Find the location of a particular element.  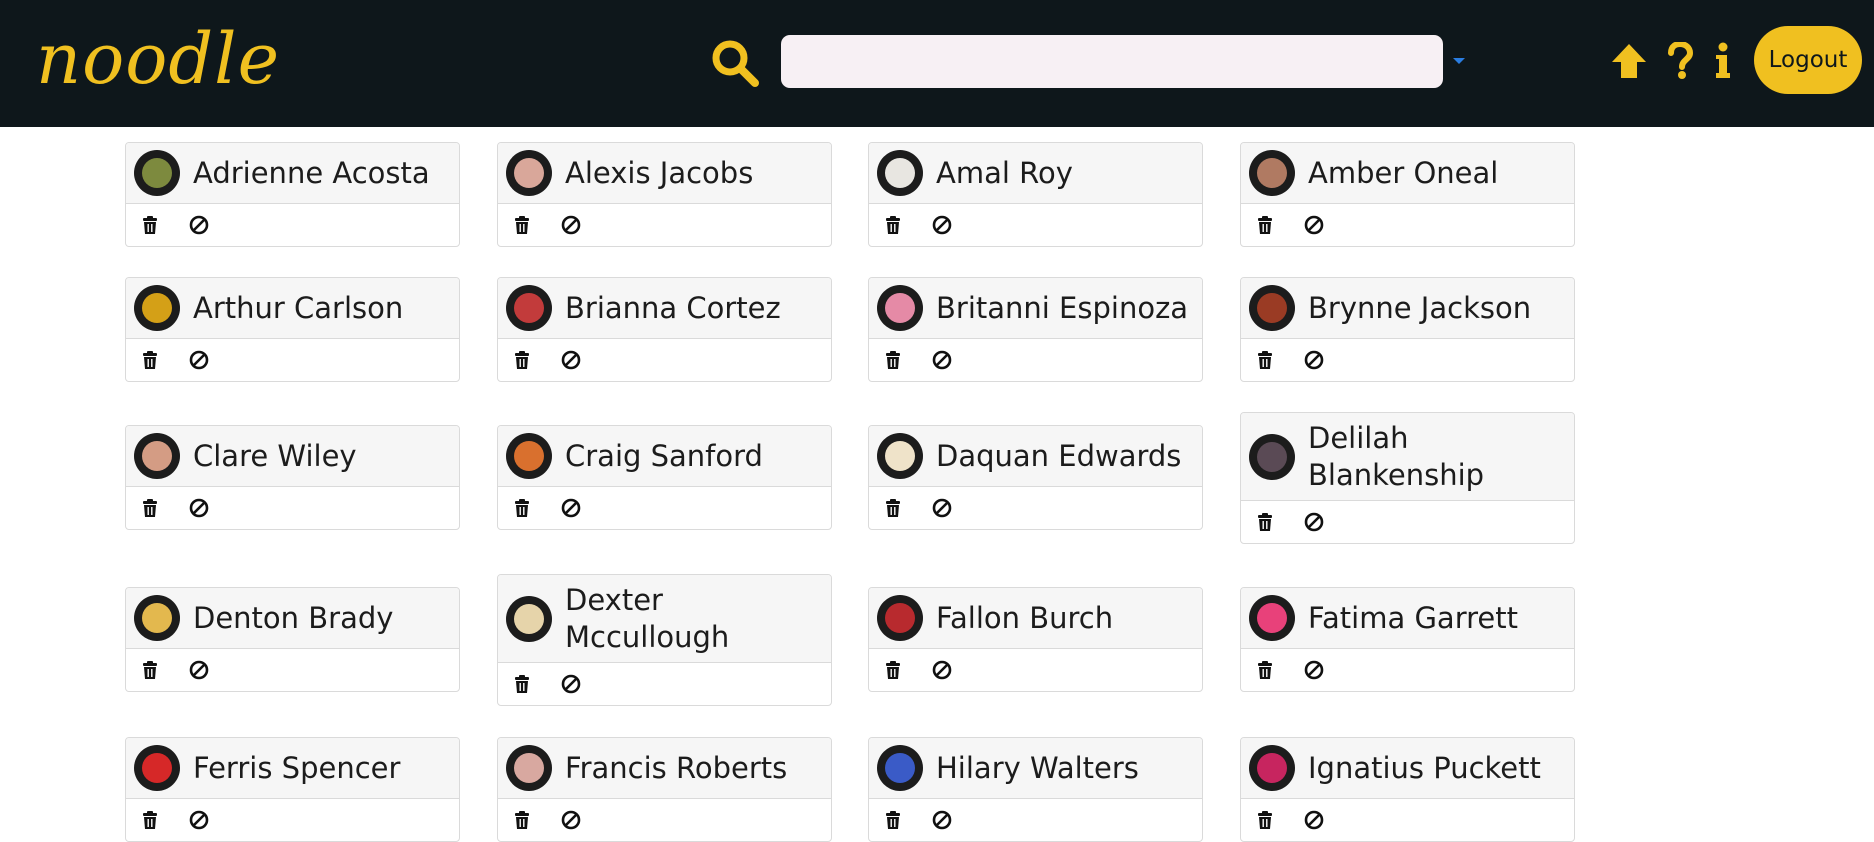

user-name: Amal Roy is located at coordinates (1004, 173).